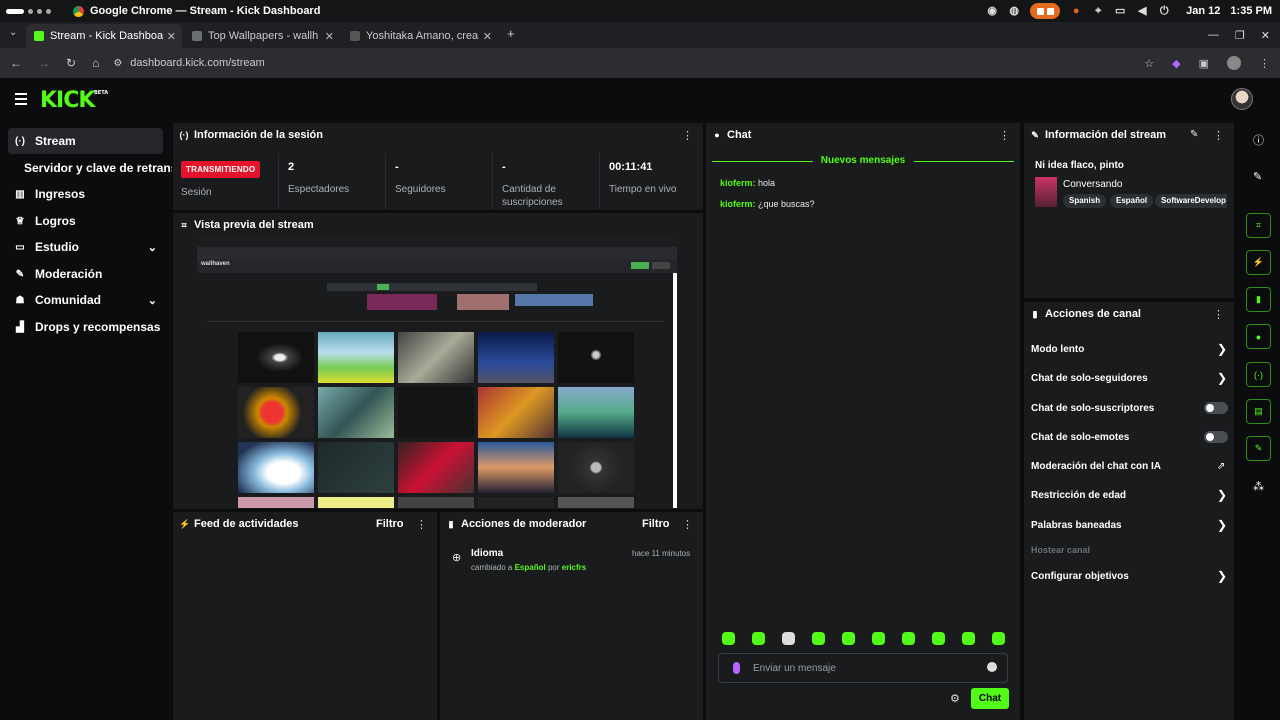 The height and width of the screenshot is (720, 1280). Describe the element at coordinates (1251, 11) in the screenshot. I see `os-time: 1:35 PM` at that location.